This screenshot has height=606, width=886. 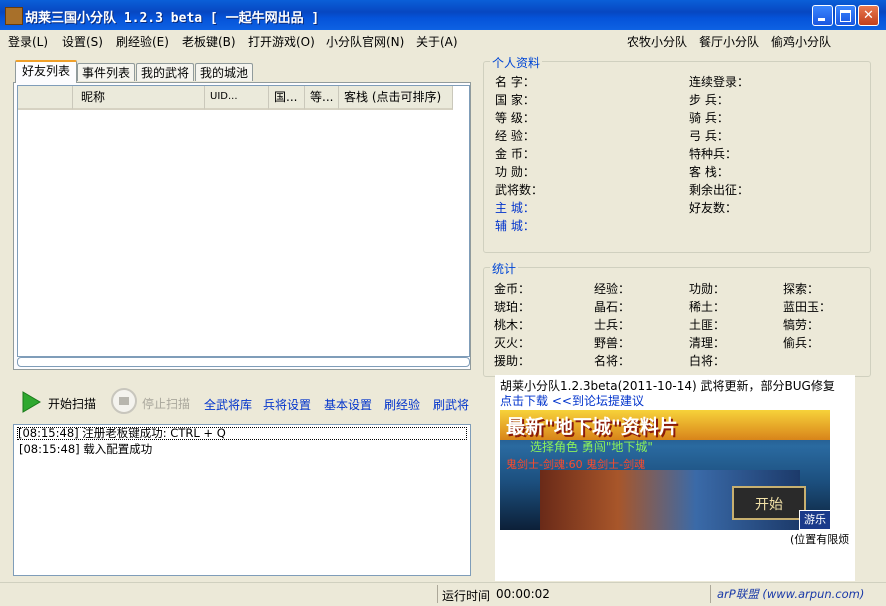 What do you see at coordinates (512, 343) in the screenshot?
I see `stat-label: 灭火：` at bounding box center [512, 343].